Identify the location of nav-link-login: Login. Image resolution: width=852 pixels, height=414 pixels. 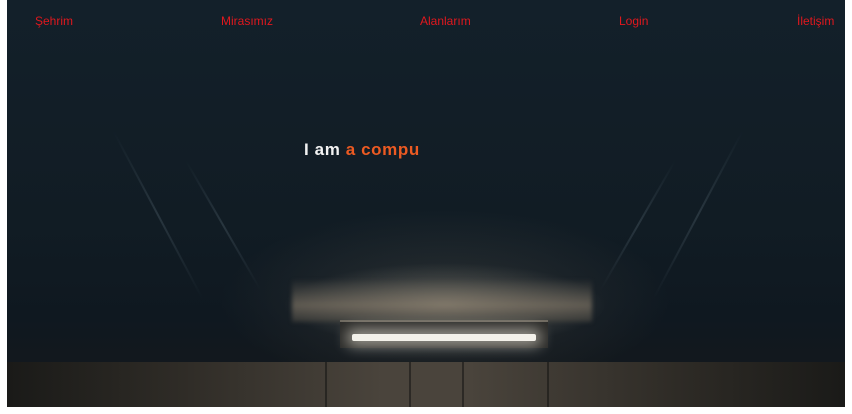
(633, 21).